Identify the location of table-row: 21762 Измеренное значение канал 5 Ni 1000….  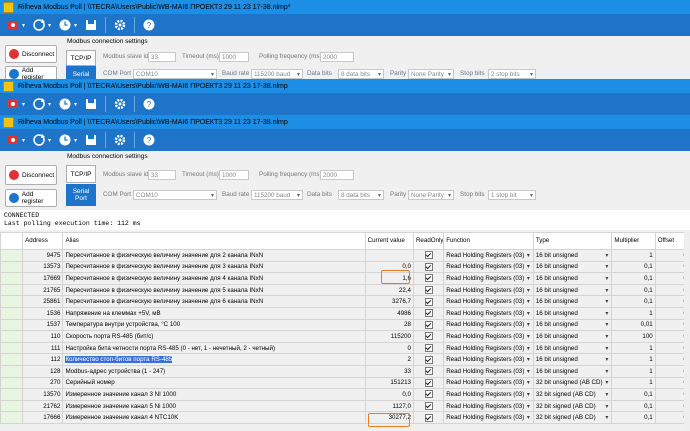
(345, 406).